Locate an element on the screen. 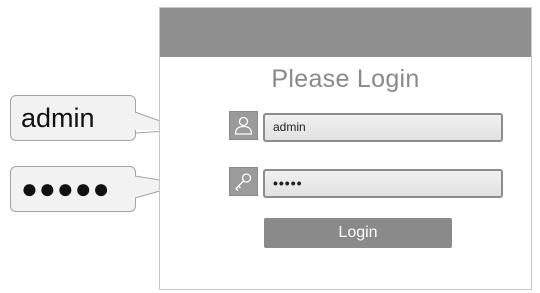 This screenshot has height=293, width=540. login-button: Login is located at coordinates (358, 233).